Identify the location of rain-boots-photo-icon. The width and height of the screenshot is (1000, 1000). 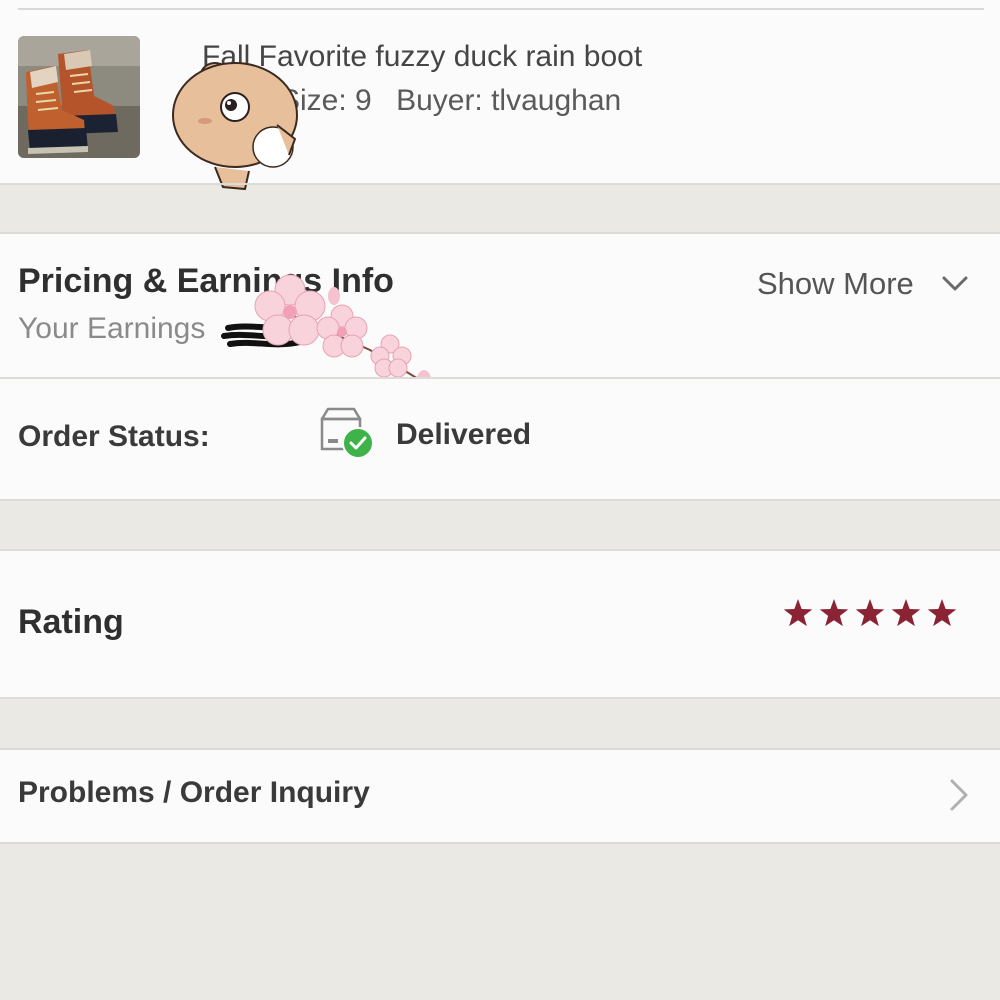
(79, 97).